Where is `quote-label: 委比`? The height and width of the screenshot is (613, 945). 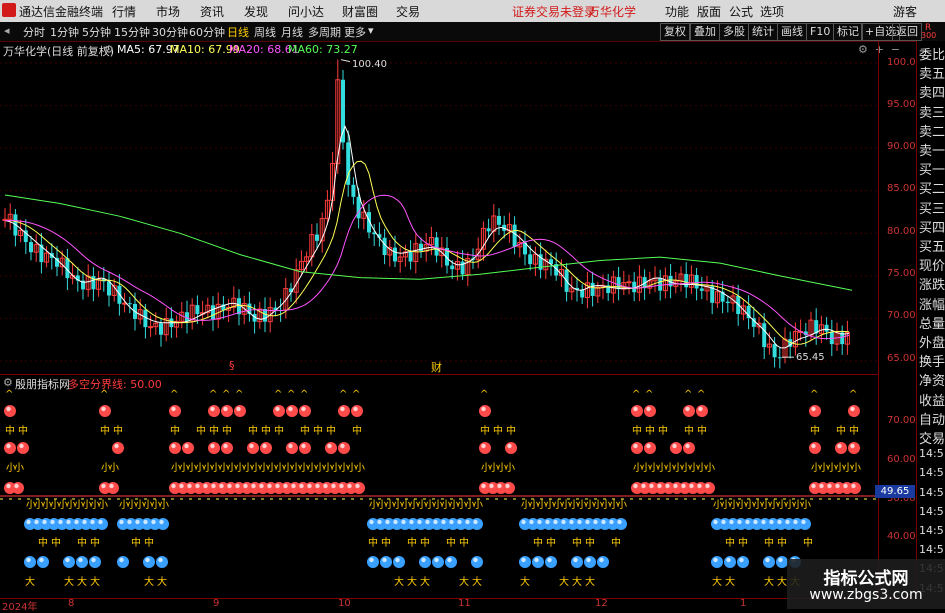
quote-label: 委比 is located at coordinates (932, 55).